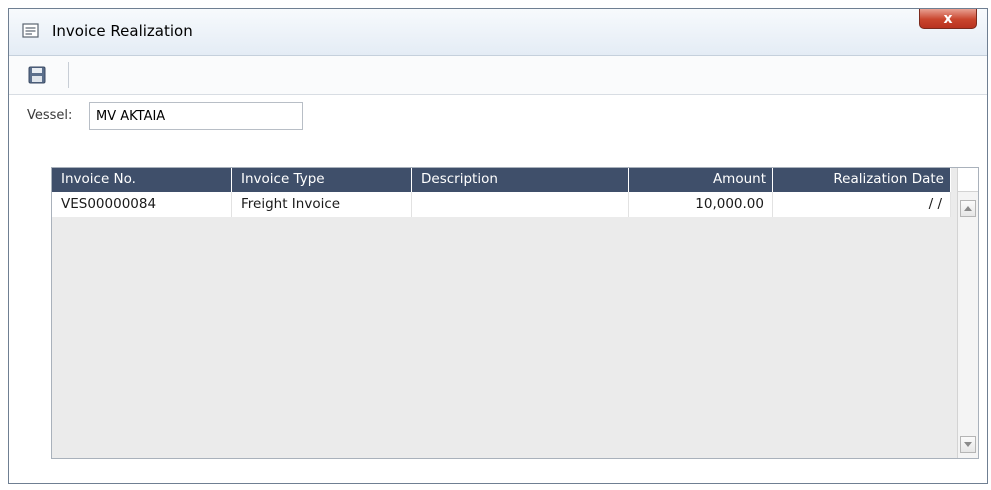 The height and width of the screenshot is (490, 991). Describe the element at coordinates (30, 30) in the screenshot. I see `window-icon` at that location.